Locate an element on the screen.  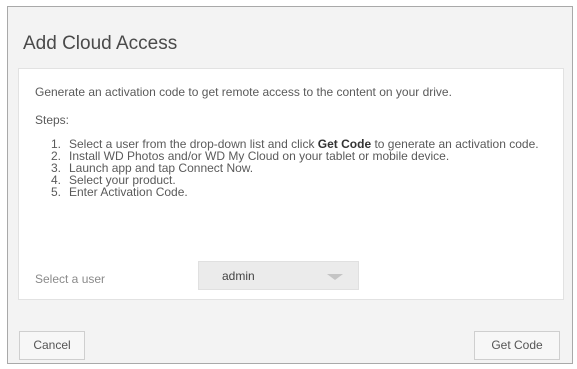
user-select-dropdown: admin is located at coordinates (278, 275).